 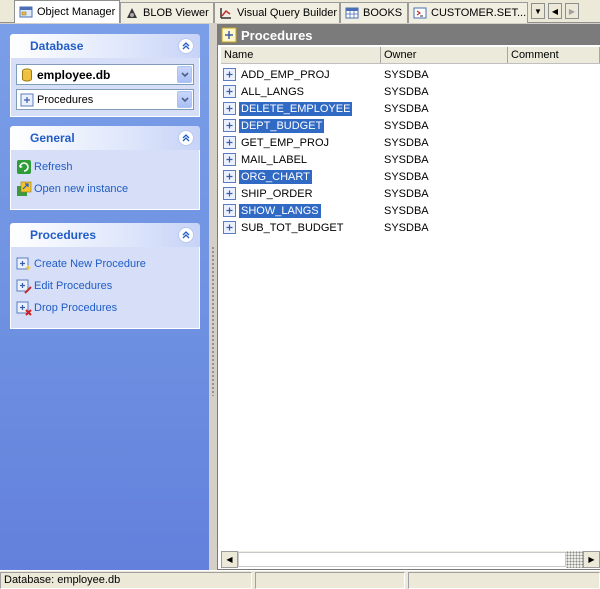 I want to click on scroll-right-button: ▶, so click(x=591, y=559).